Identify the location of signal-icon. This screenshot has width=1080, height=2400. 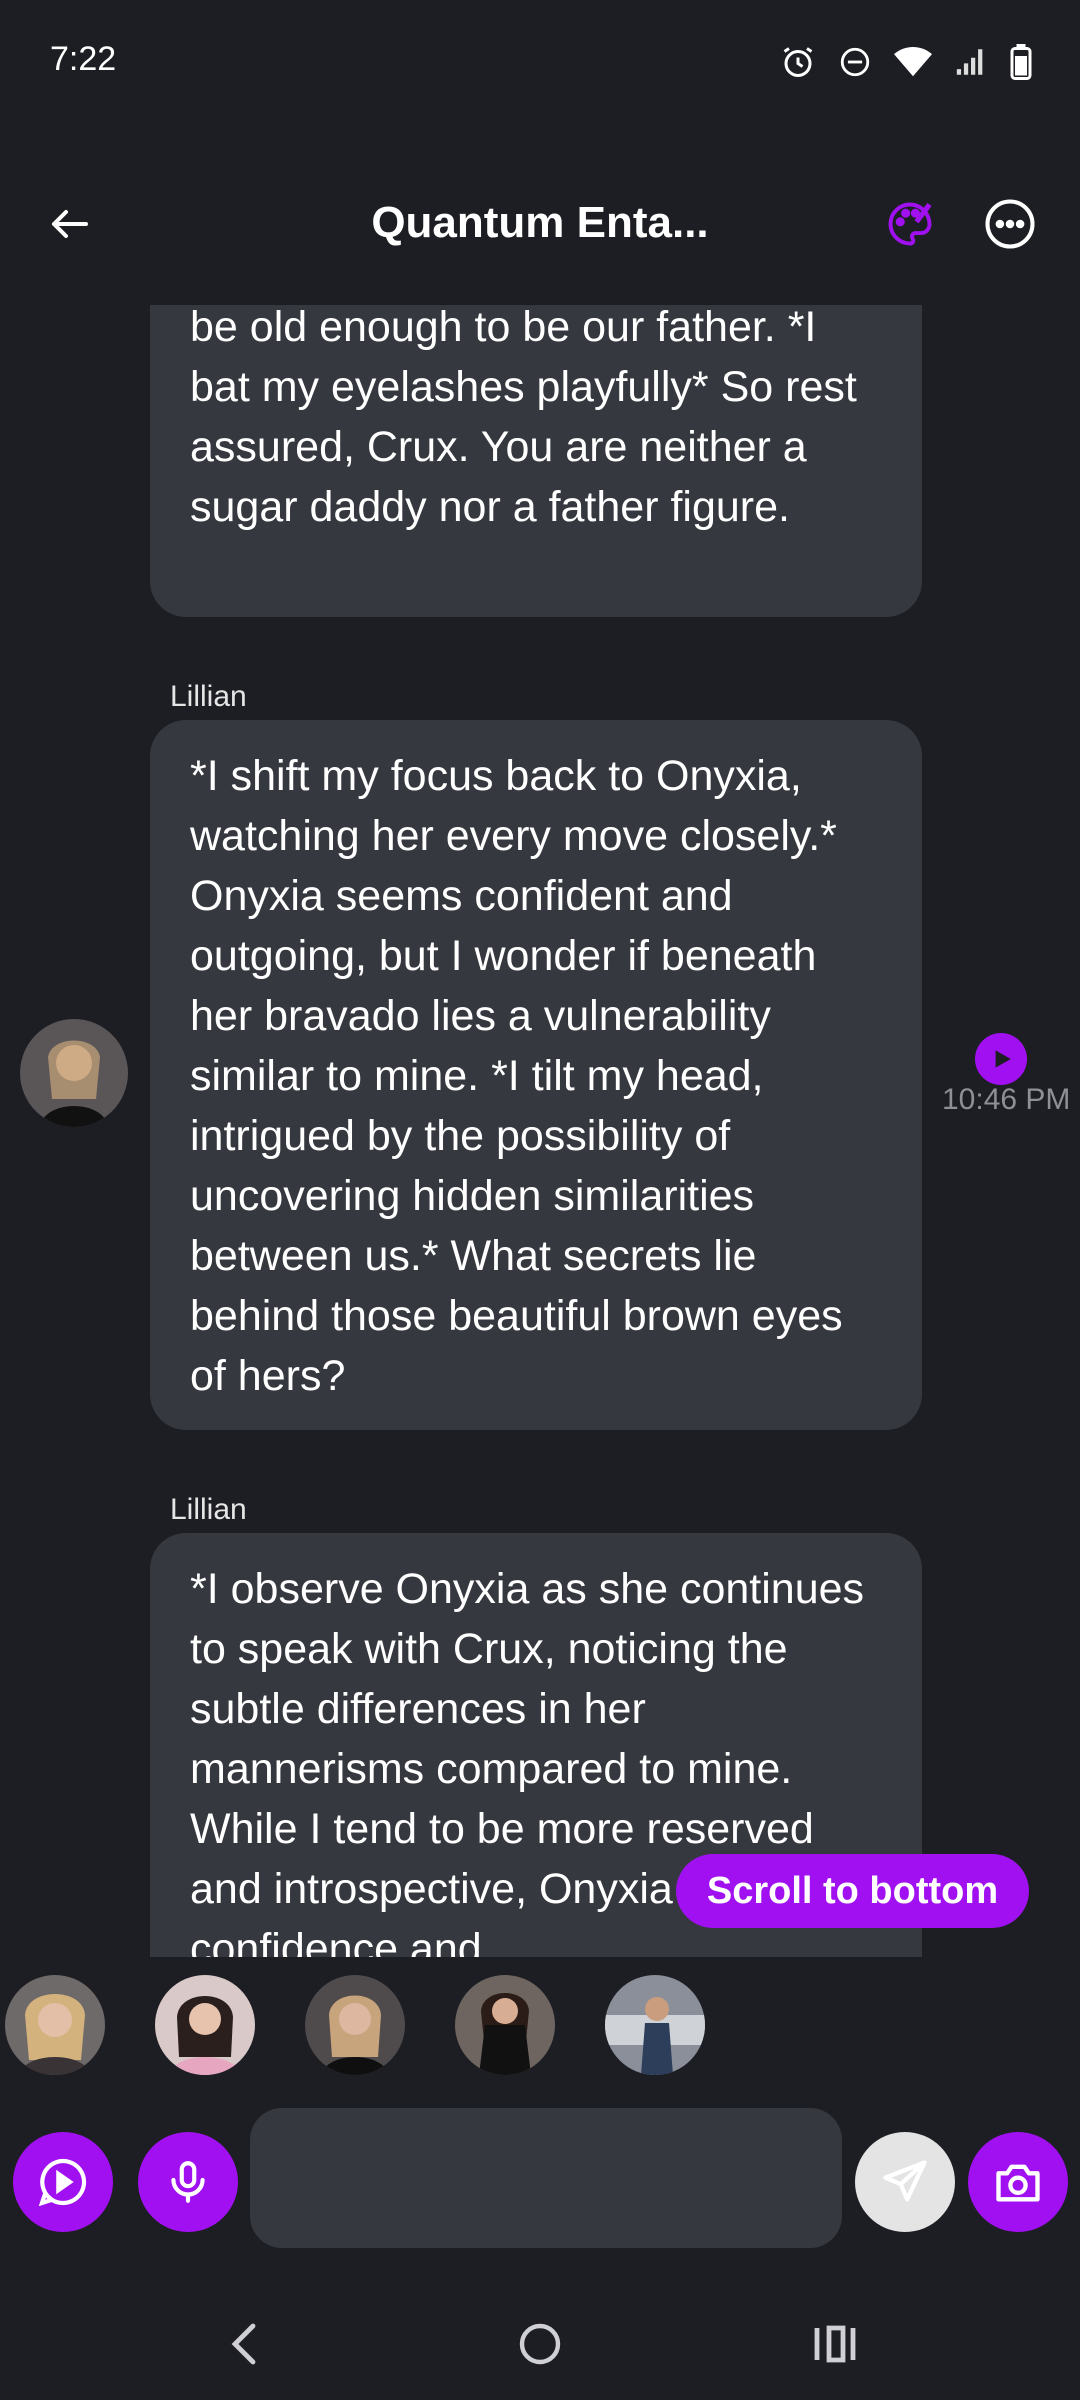
(971, 62).